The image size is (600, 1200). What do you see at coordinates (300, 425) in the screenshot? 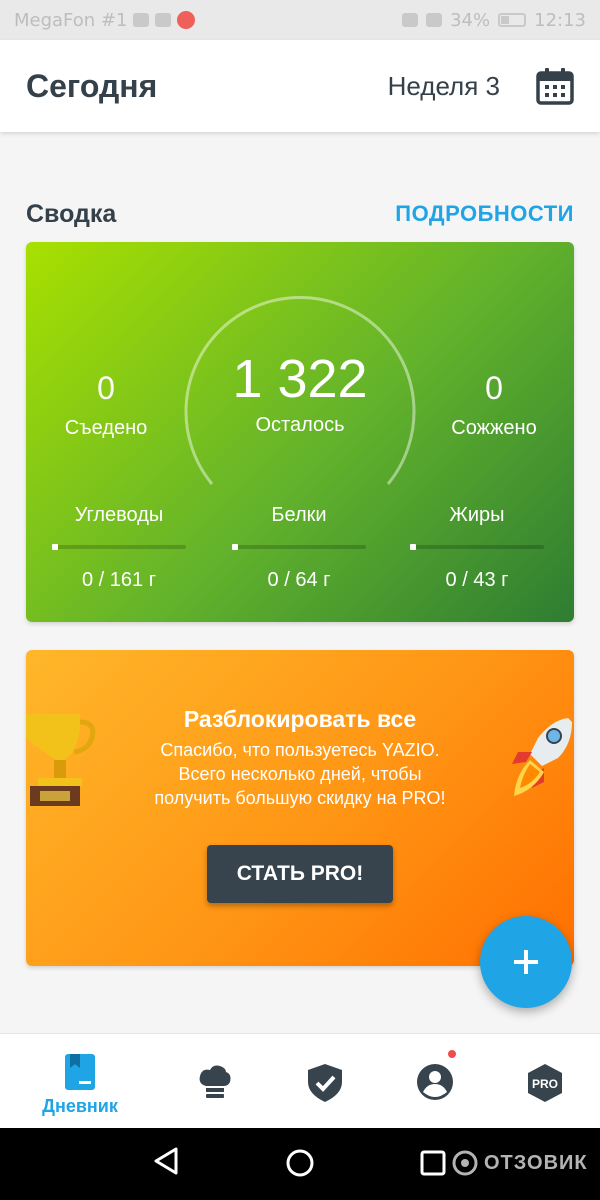
I see `remaining-label: Осталось` at bounding box center [300, 425].